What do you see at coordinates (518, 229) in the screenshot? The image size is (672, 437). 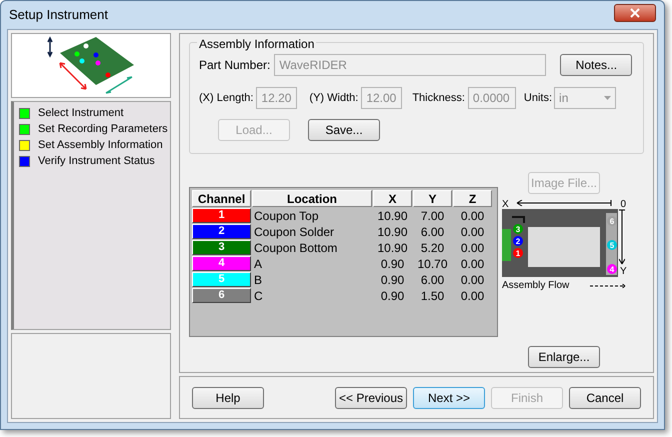 I see `channel-marker: 3` at bounding box center [518, 229].